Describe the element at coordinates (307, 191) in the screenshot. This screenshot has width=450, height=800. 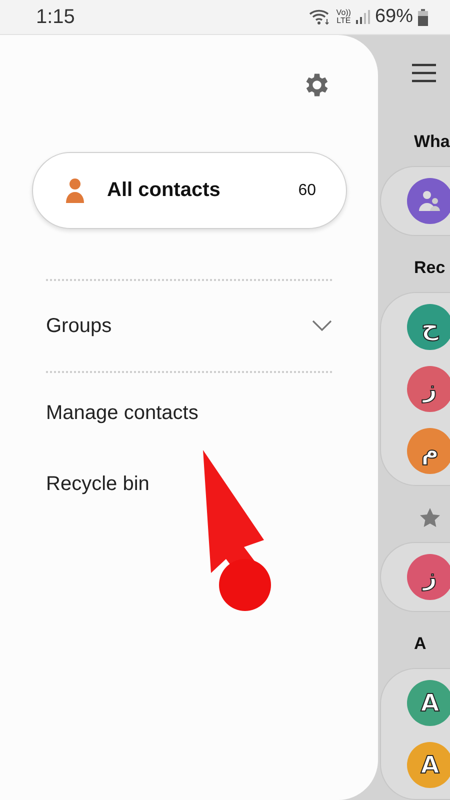
I see `contact-count: 60` at that location.